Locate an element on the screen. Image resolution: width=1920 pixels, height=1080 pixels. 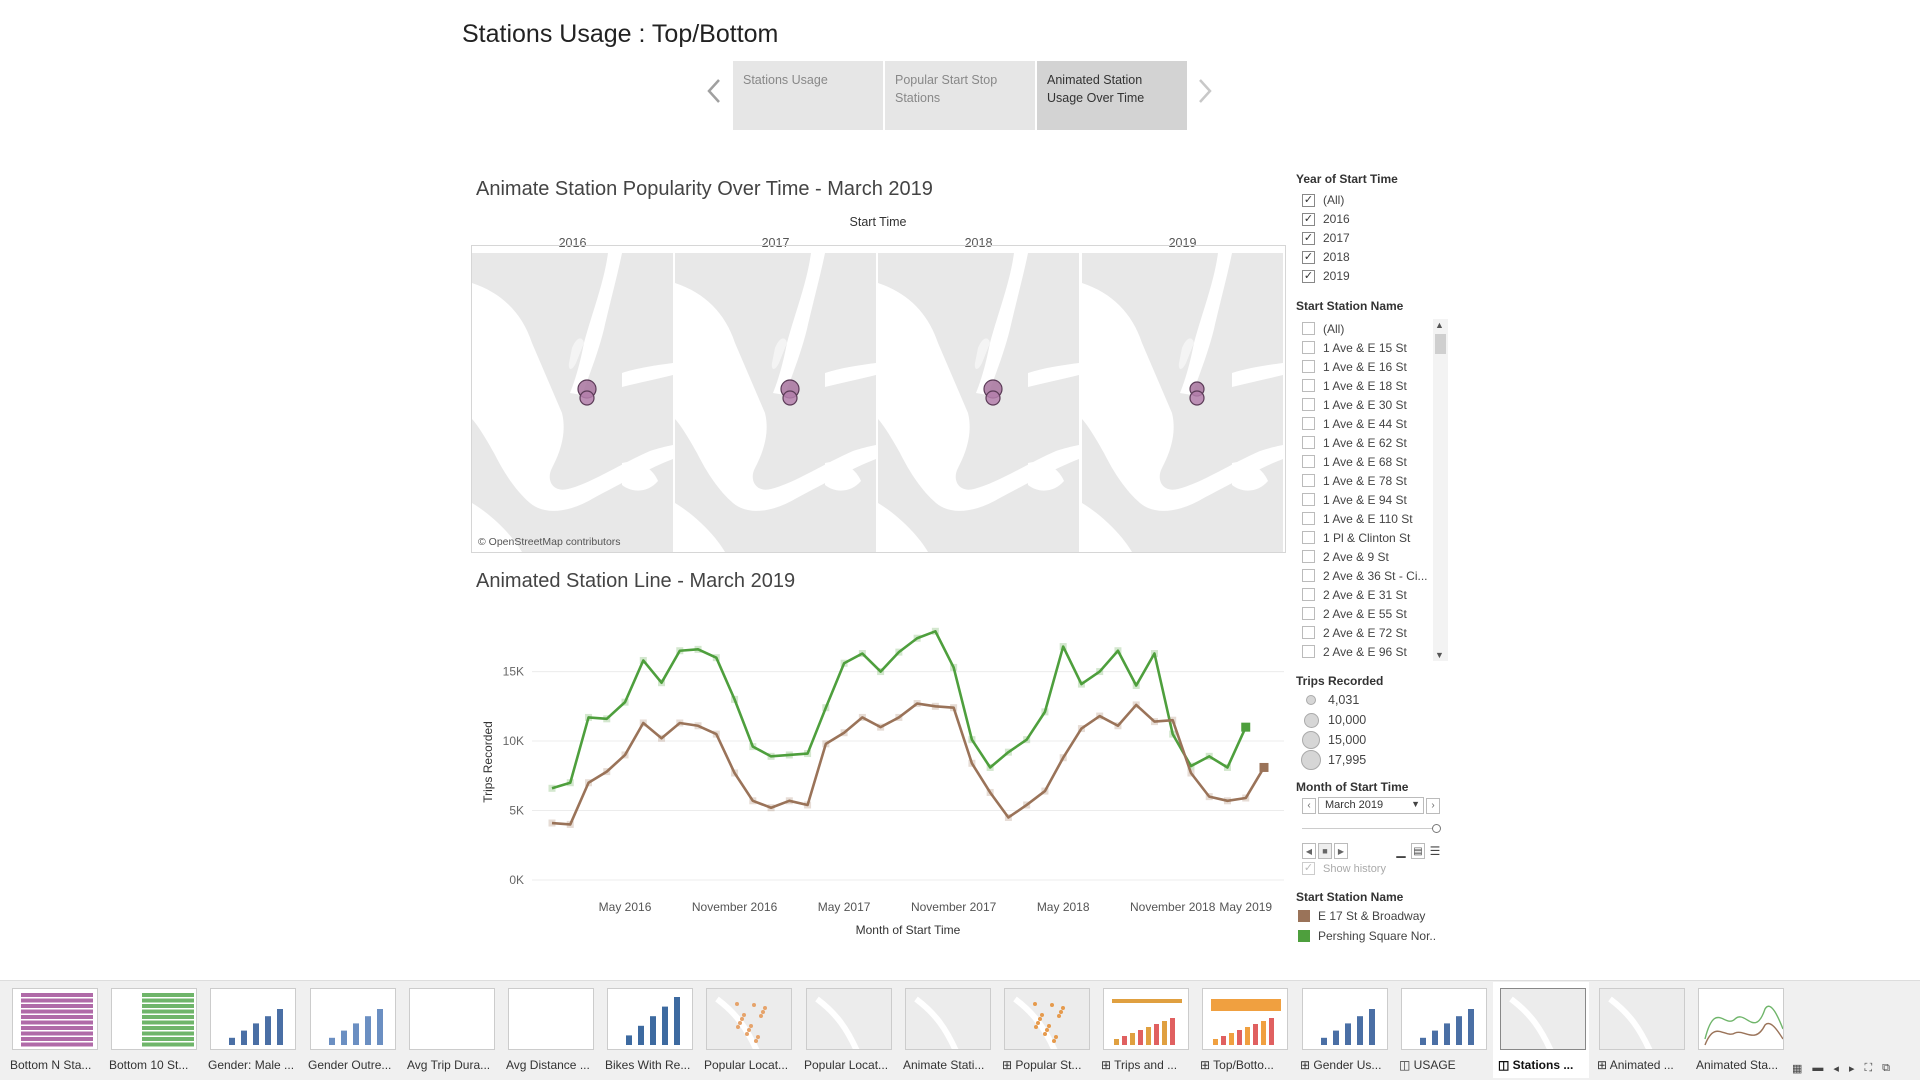
station-filter-item: 1 Ave & E 18 St is located at coordinates (1375, 385).